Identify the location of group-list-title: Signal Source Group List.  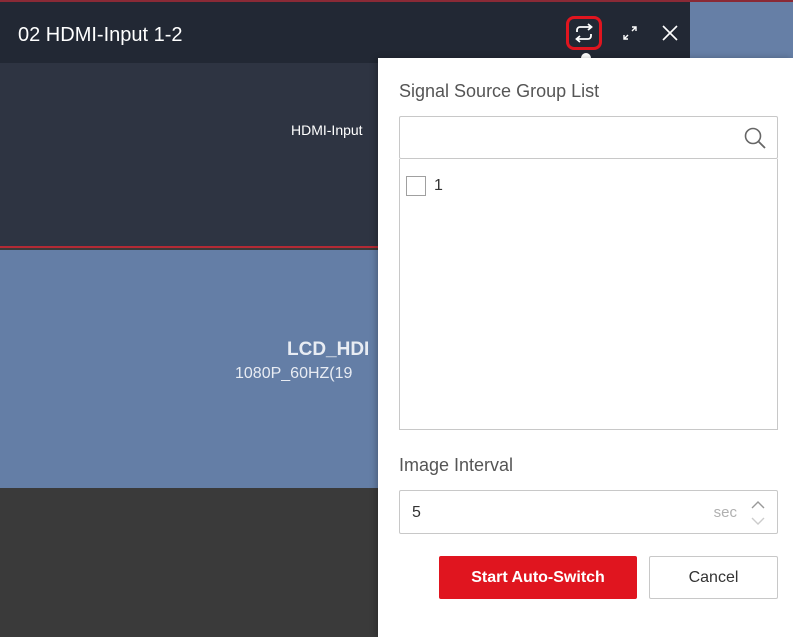
(499, 91).